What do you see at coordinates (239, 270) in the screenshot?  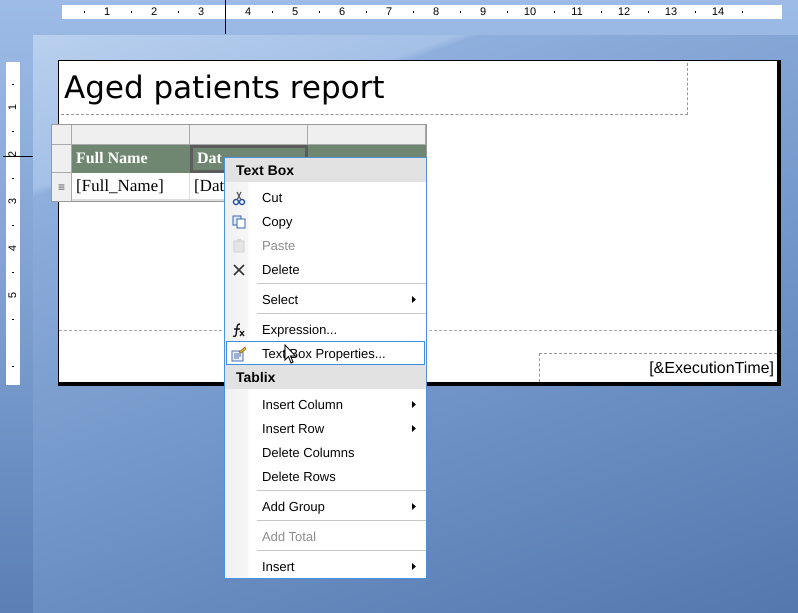 I see `close-icon` at bounding box center [239, 270].